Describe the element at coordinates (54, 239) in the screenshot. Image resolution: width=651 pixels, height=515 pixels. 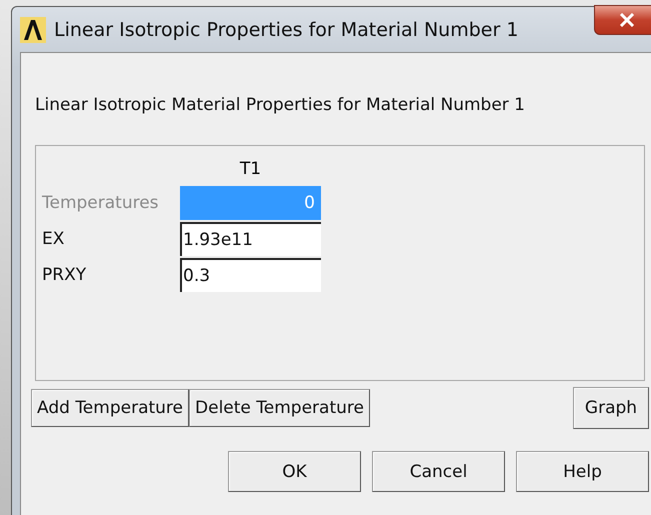
I see `row-label: EX` at that location.